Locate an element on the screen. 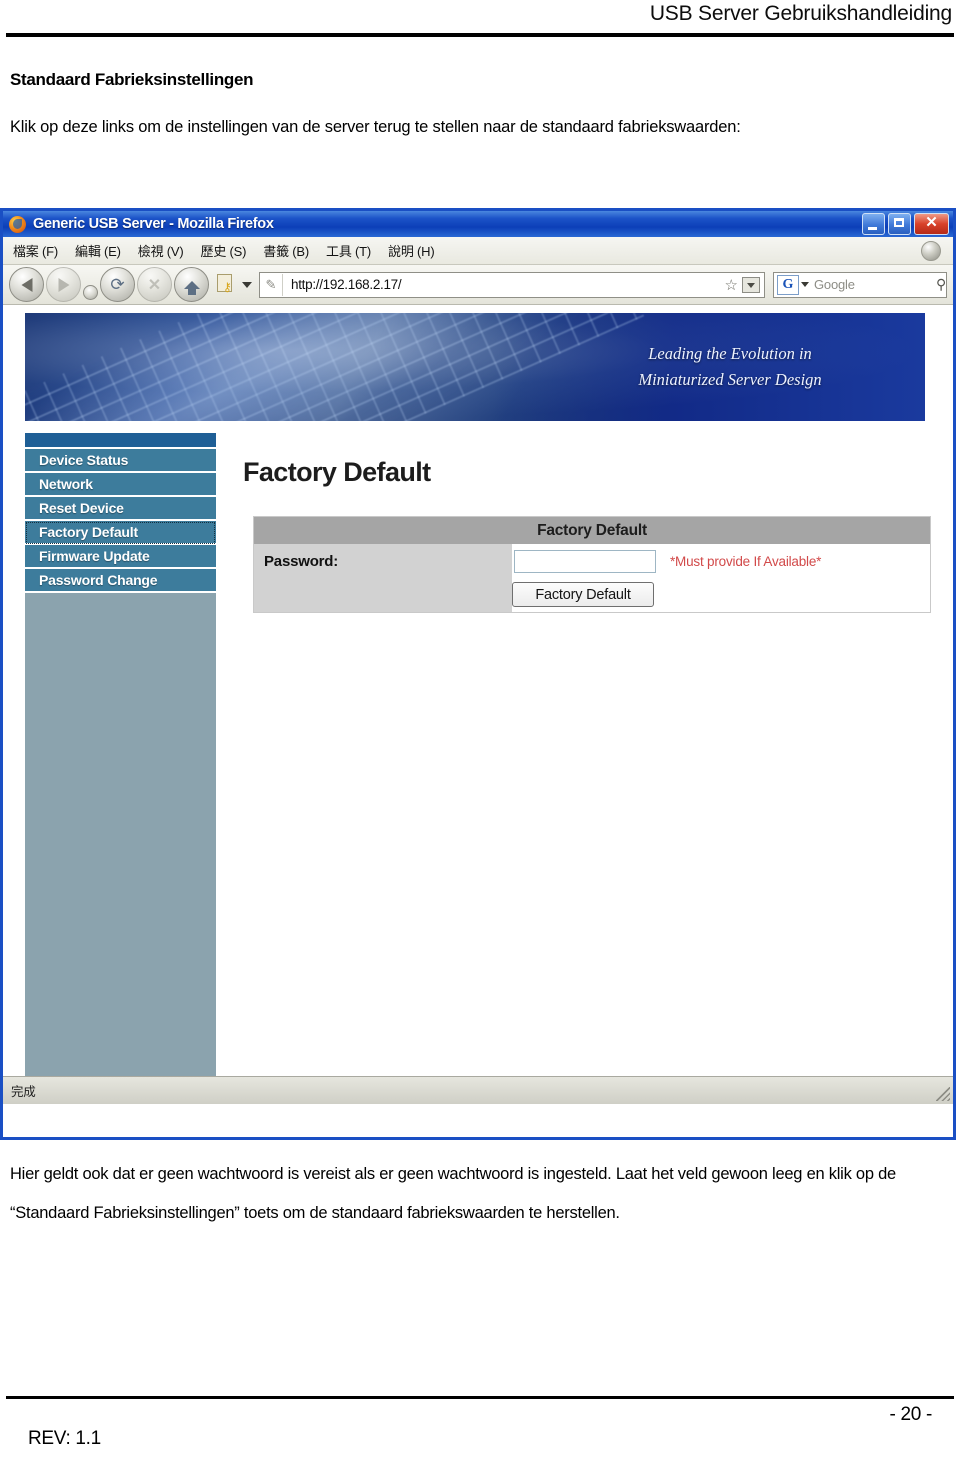  sidebar-item-reset-device: Reset Device is located at coordinates (120, 509).